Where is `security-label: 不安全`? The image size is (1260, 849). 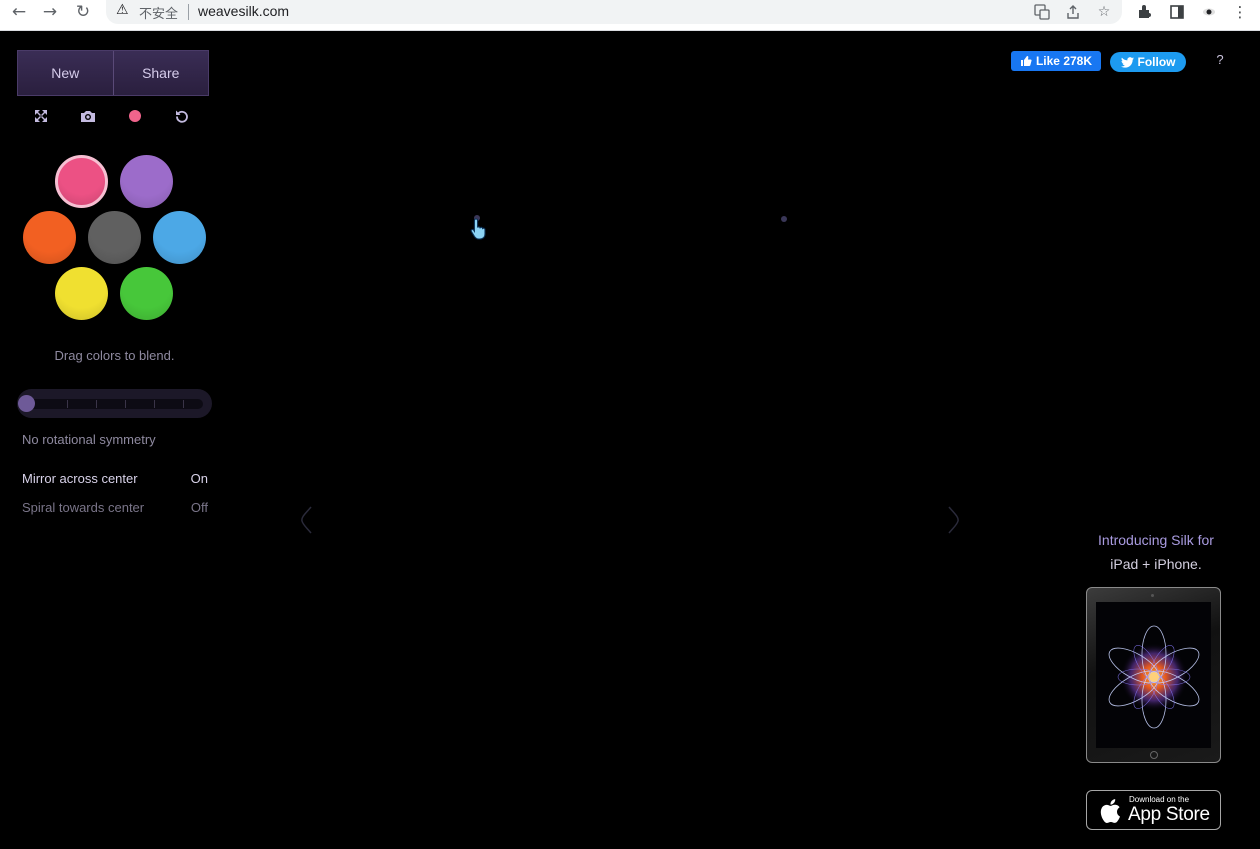
security-label: 不安全 is located at coordinates (158, 12).